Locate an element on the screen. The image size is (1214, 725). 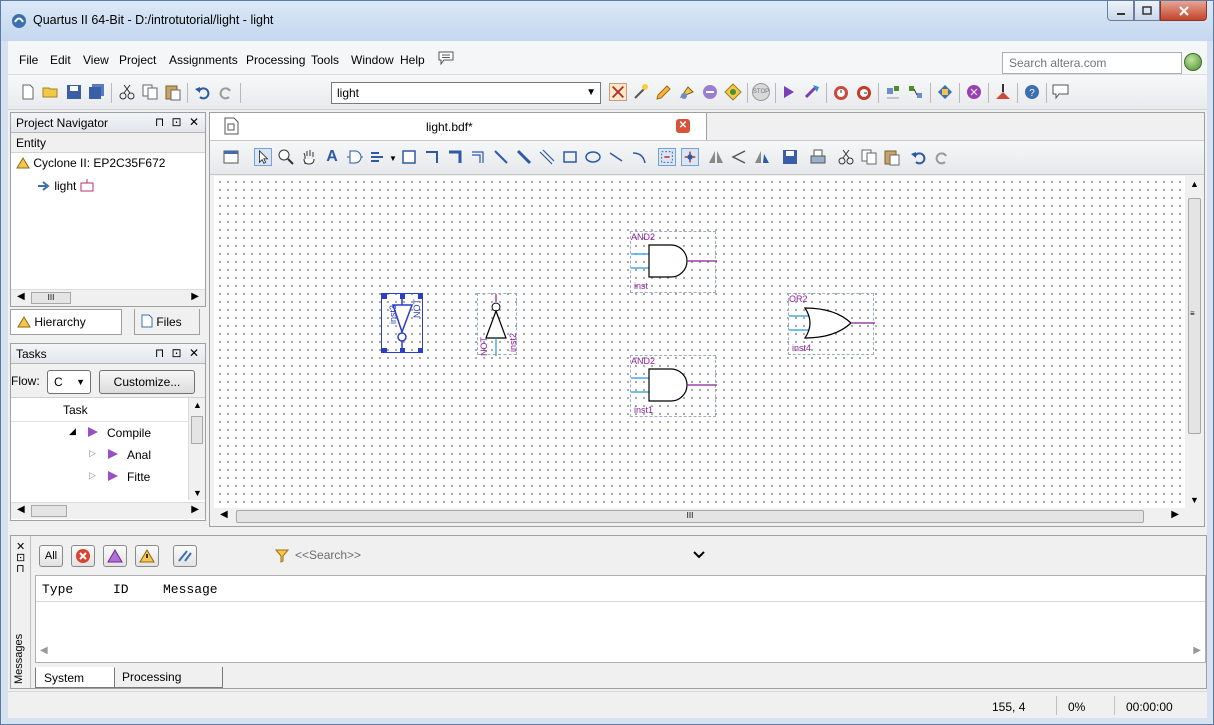
print-icon is located at coordinates (818, 157).